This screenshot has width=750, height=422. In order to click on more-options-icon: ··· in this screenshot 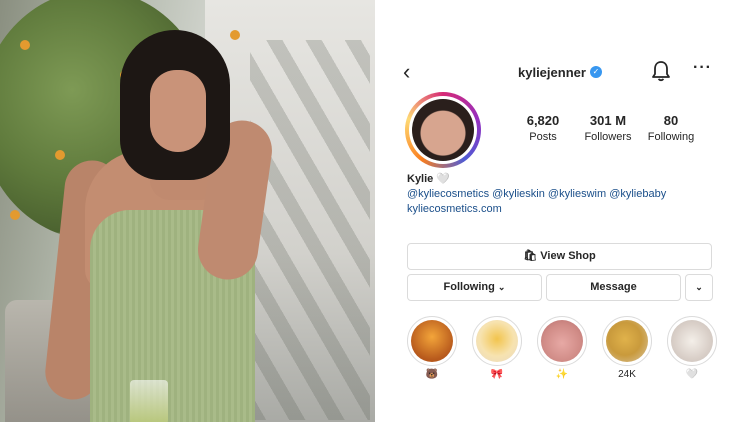, I will do `click(702, 68)`.